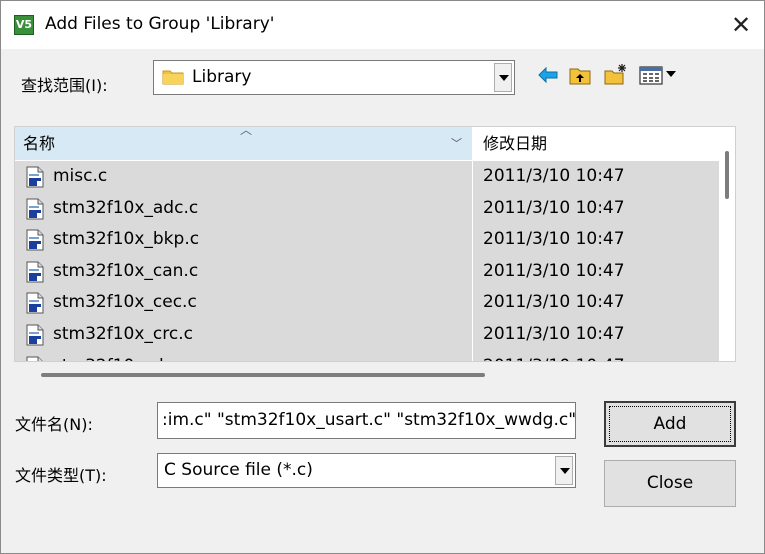  What do you see at coordinates (243, 208) in the screenshot?
I see `file-name-cell: stm32f10x_adc.c` at bounding box center [243, 208].